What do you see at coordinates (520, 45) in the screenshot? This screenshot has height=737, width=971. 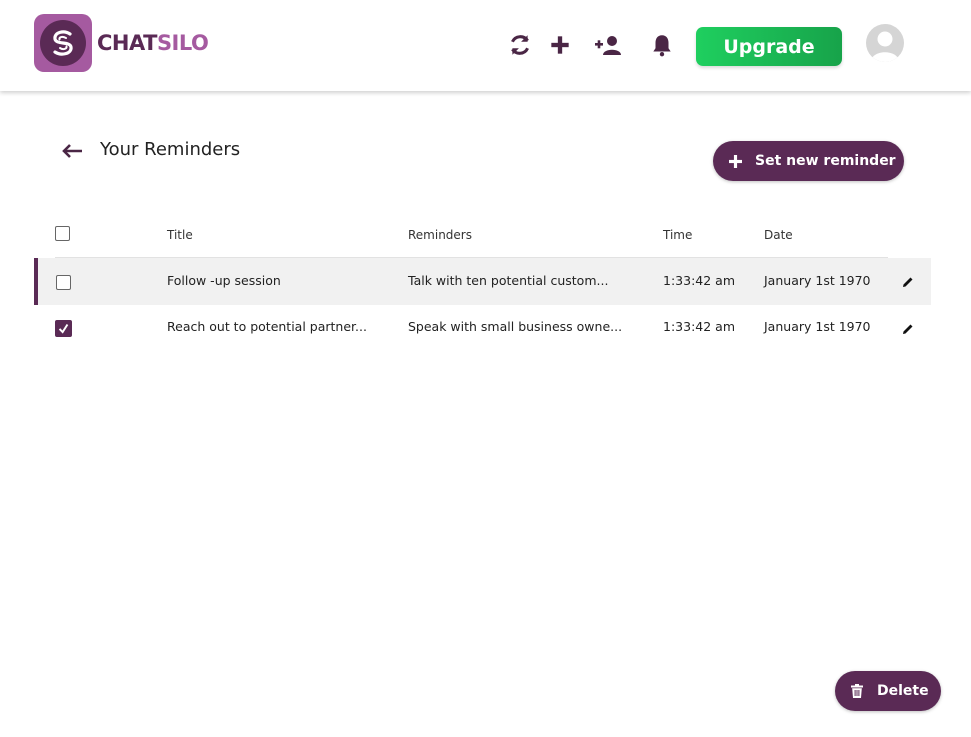 I see `refresh-icon` at bounding box center [520, 45].